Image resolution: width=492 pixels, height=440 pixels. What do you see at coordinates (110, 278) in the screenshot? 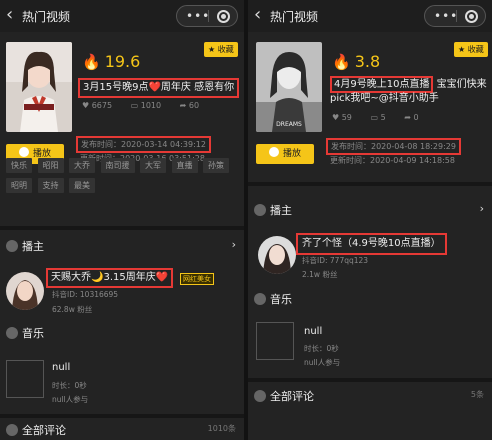
I see `anchor-name: 天赐大乔🌙3.15周年庆❤️` at bounding box center [110, 278].